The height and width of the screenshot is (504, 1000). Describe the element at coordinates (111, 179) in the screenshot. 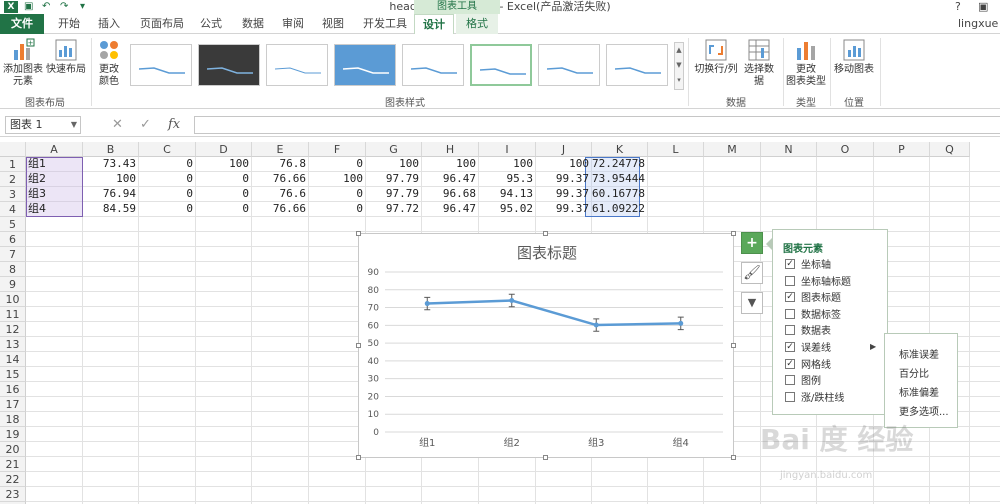

I see `cell-b2: 100` at that location.